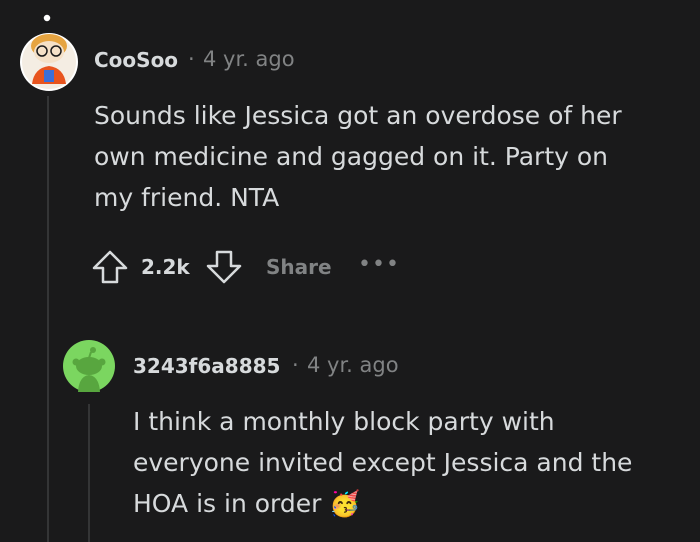 This screenshot has height=542, width=700. What do you see at coordinates (227, 503) in the screenshot?
I see `reply-body-text: HOA is in order` at bounding box center [227, 503].